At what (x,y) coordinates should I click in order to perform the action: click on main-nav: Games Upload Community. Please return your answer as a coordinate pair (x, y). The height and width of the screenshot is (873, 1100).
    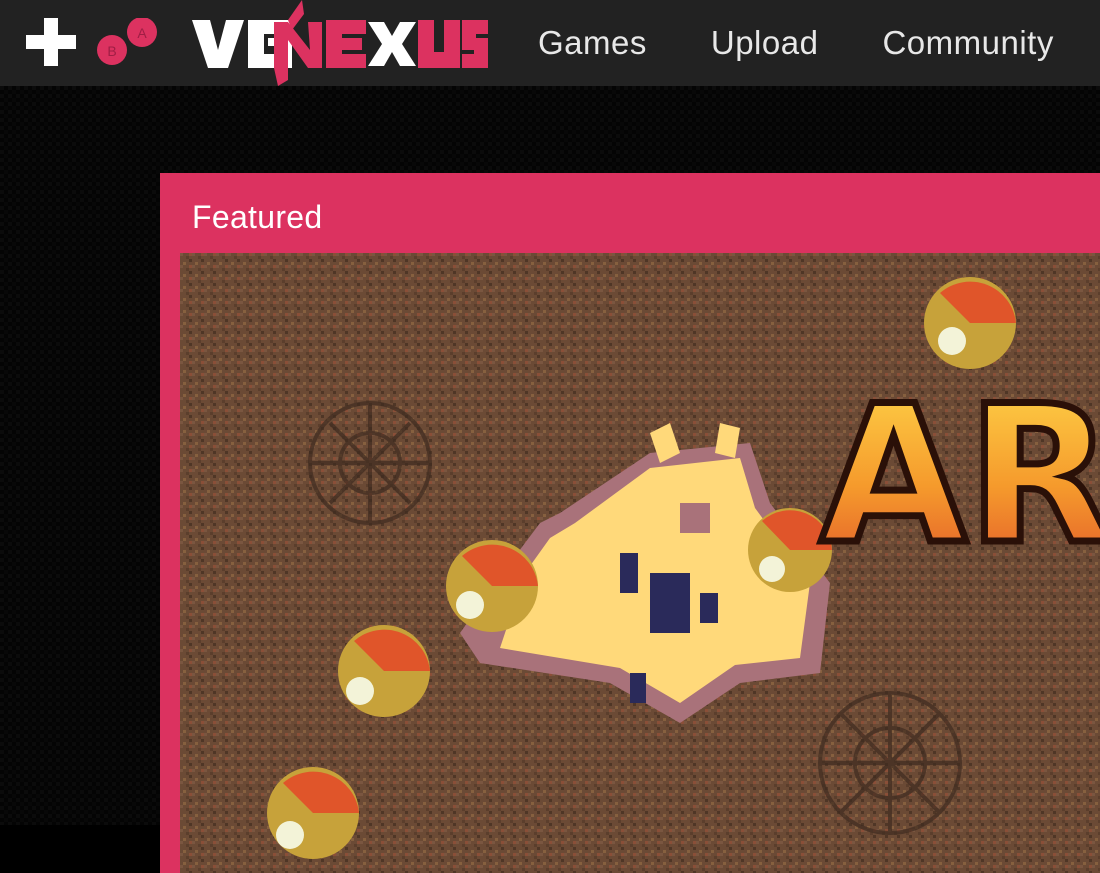
    Looking at the image, I should click on (819, 43).